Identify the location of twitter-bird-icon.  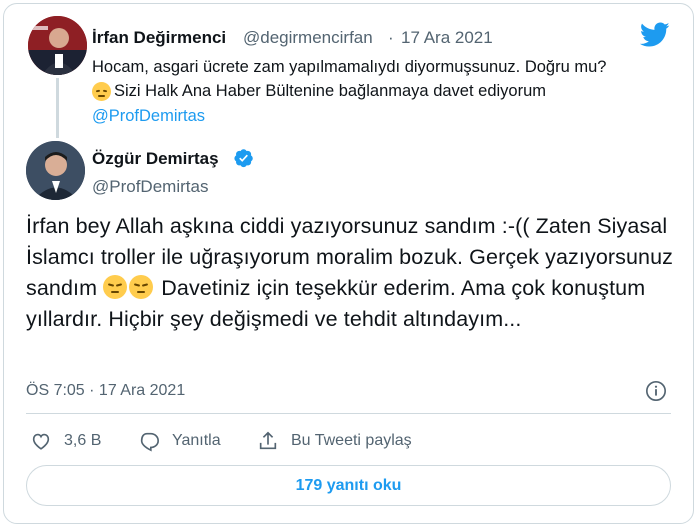
(655, 35).